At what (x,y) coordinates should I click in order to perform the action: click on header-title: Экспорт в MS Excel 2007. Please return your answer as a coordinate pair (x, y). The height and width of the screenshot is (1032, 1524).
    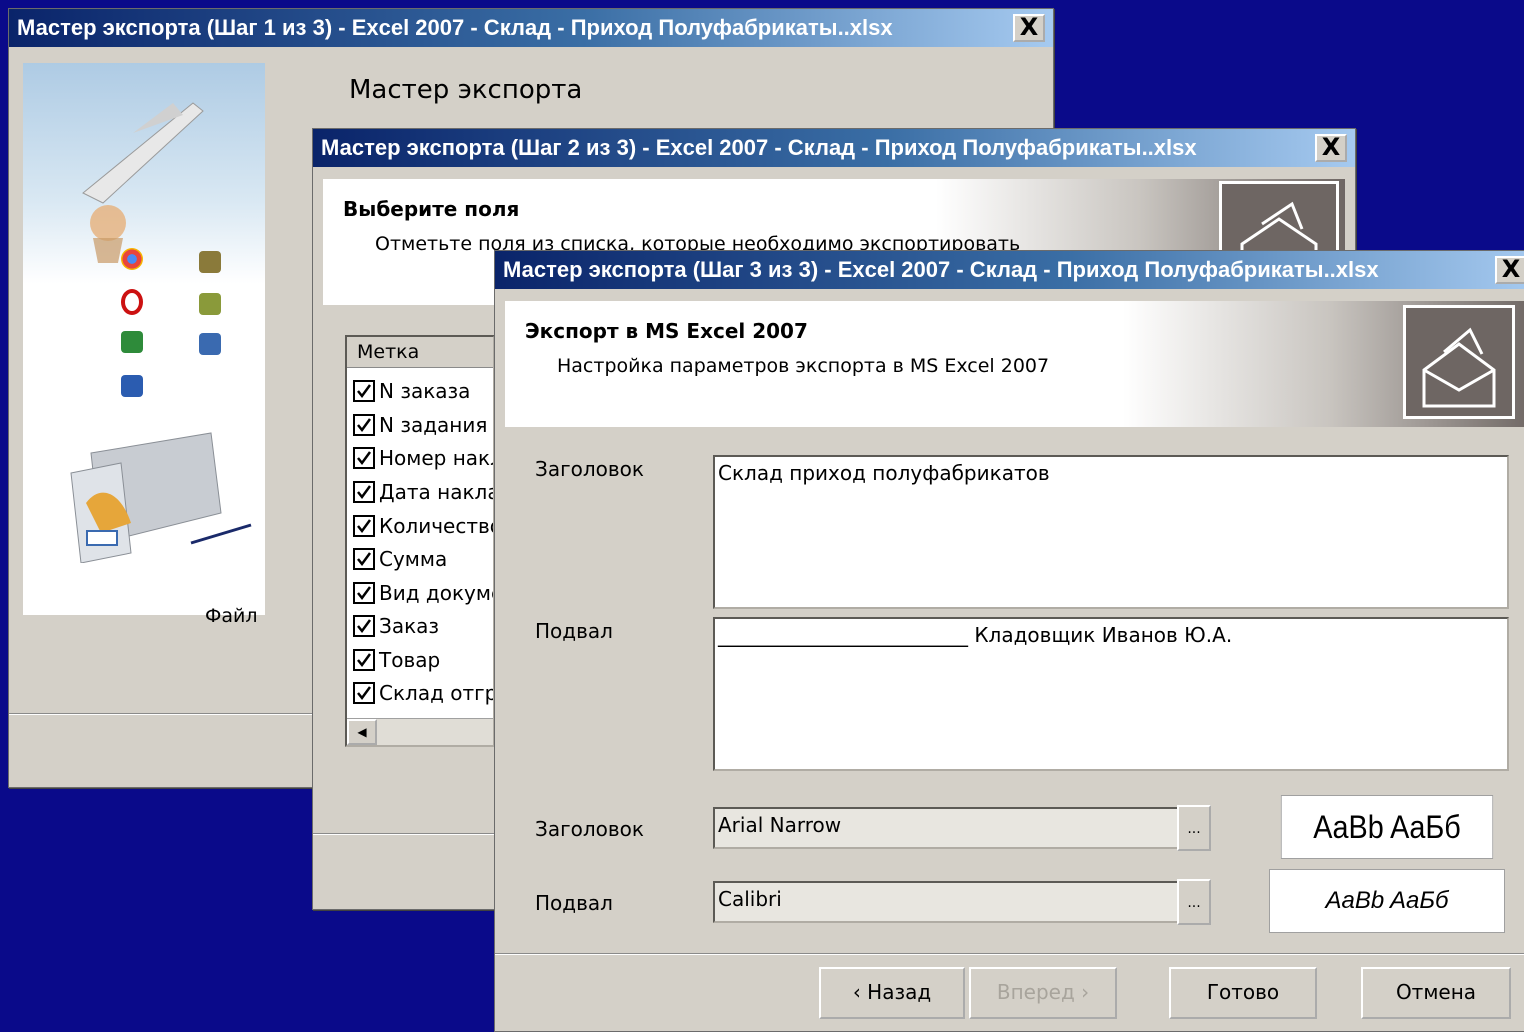
    Looking at the image, I should click on (666, 331).